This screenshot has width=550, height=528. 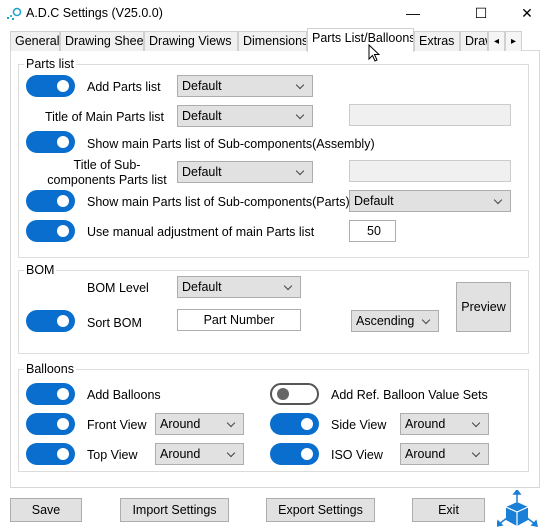 I want to click on tab-draw: Draw, so click(x=474, y=41).